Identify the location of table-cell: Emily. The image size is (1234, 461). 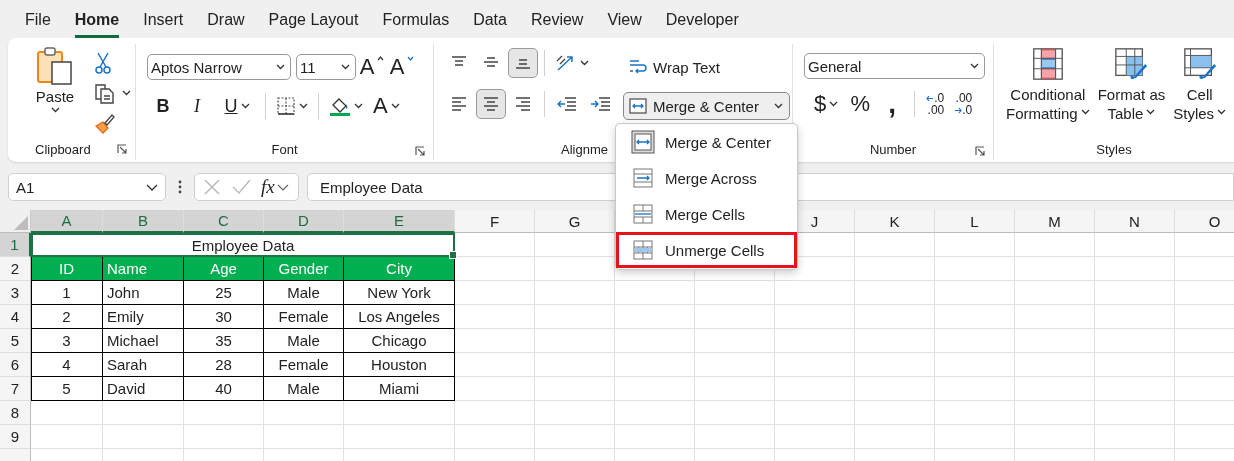
(143, 317).